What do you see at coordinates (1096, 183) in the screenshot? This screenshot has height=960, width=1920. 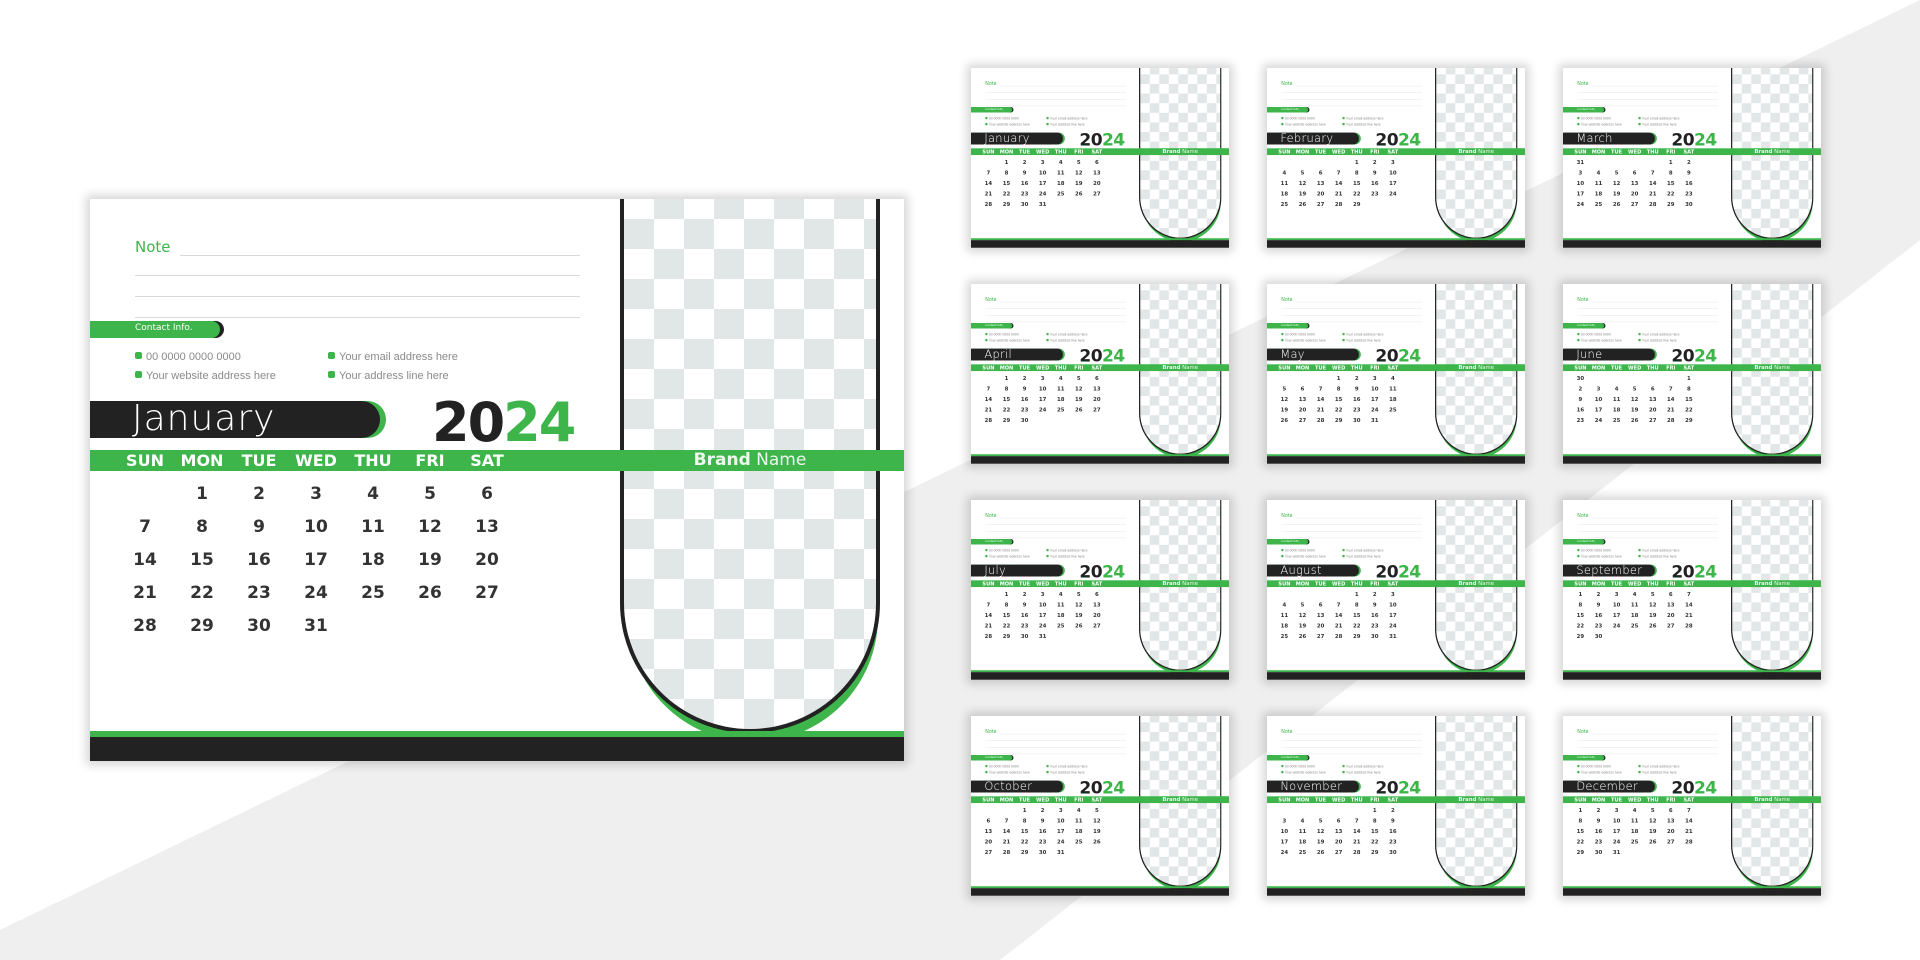 I see `day-cell: 20` at bounding box center [1096, 183].